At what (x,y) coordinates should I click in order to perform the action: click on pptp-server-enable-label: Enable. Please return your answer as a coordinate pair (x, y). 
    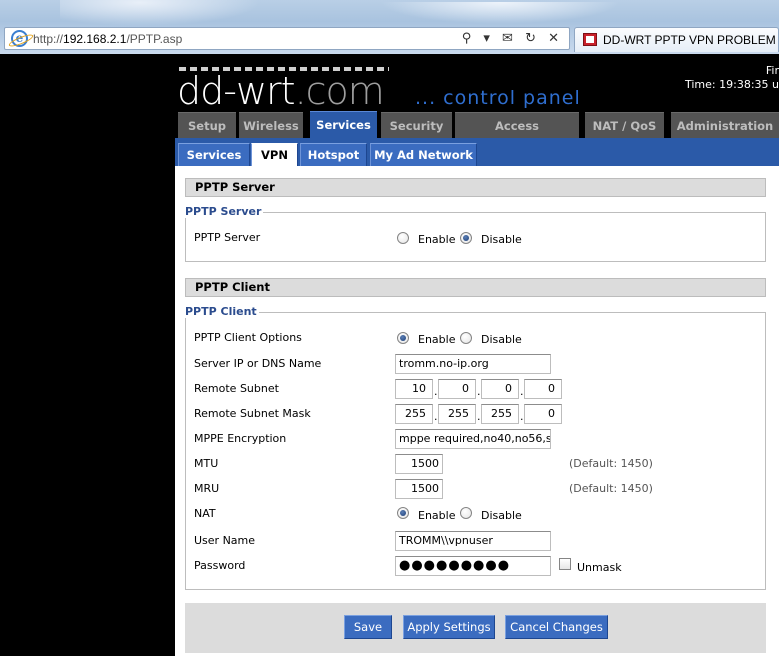
    Looking at the image, I should click on (437, 239).